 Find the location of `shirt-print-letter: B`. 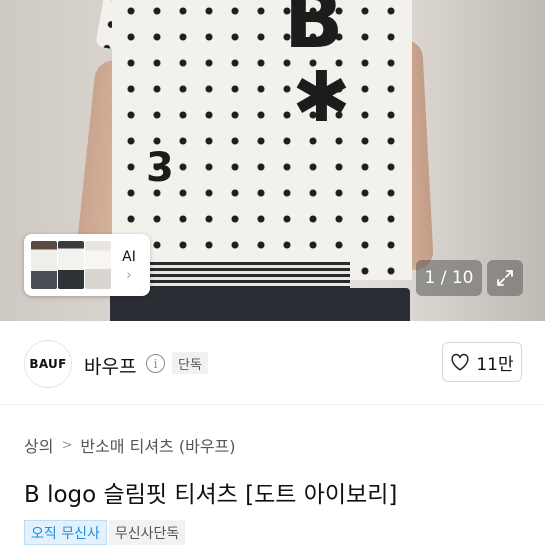

shirt-print-letter: B is located at coordinates (314, 33).